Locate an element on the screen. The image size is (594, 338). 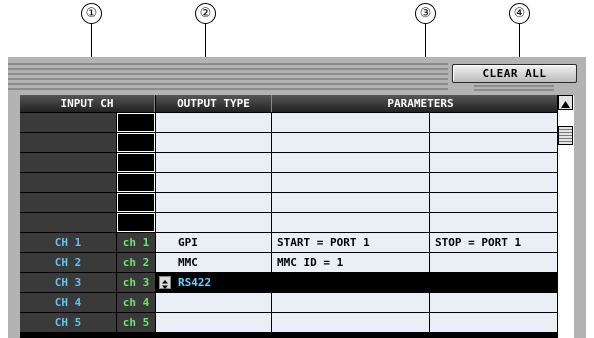
scroll-up-button is located at coordinates (565, 102).